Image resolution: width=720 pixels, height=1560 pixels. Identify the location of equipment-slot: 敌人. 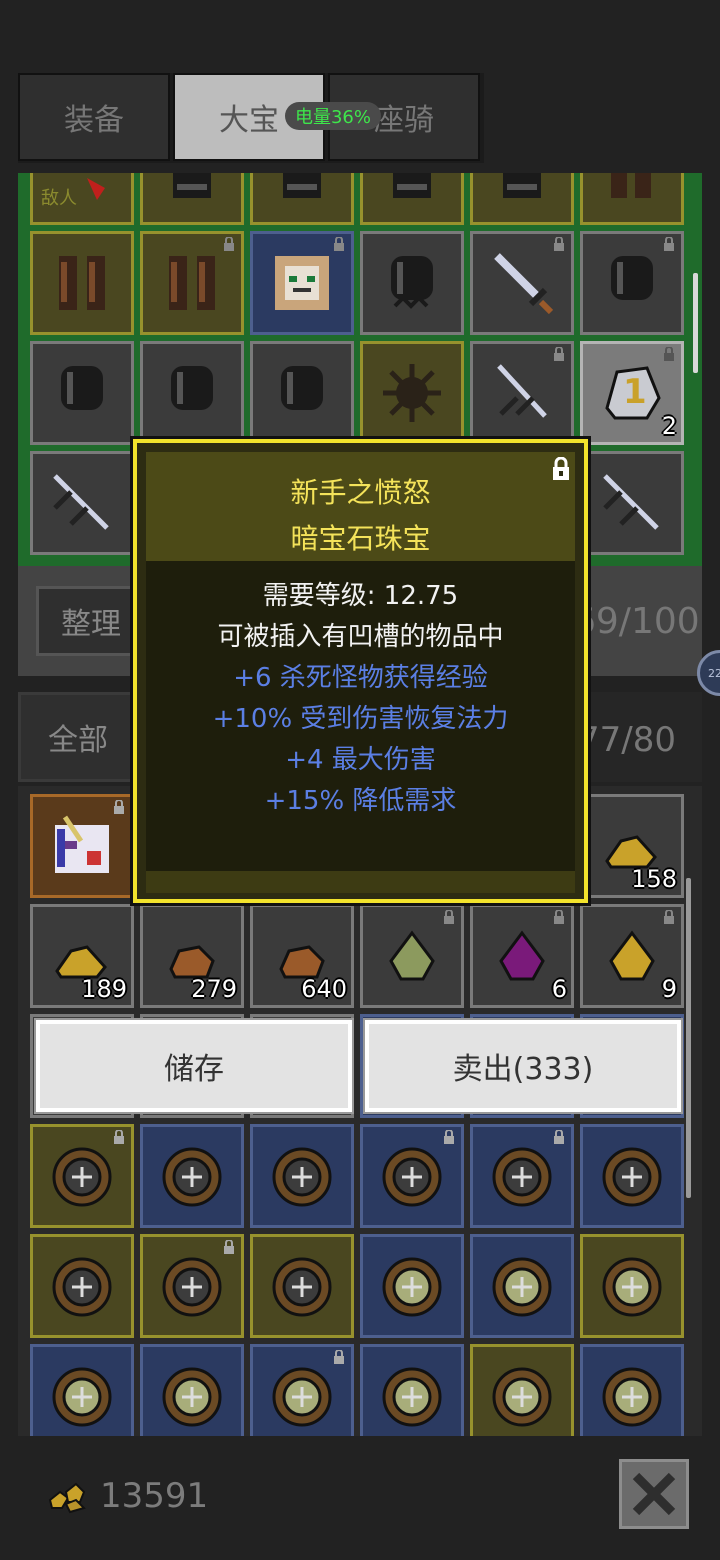
(82, 199).